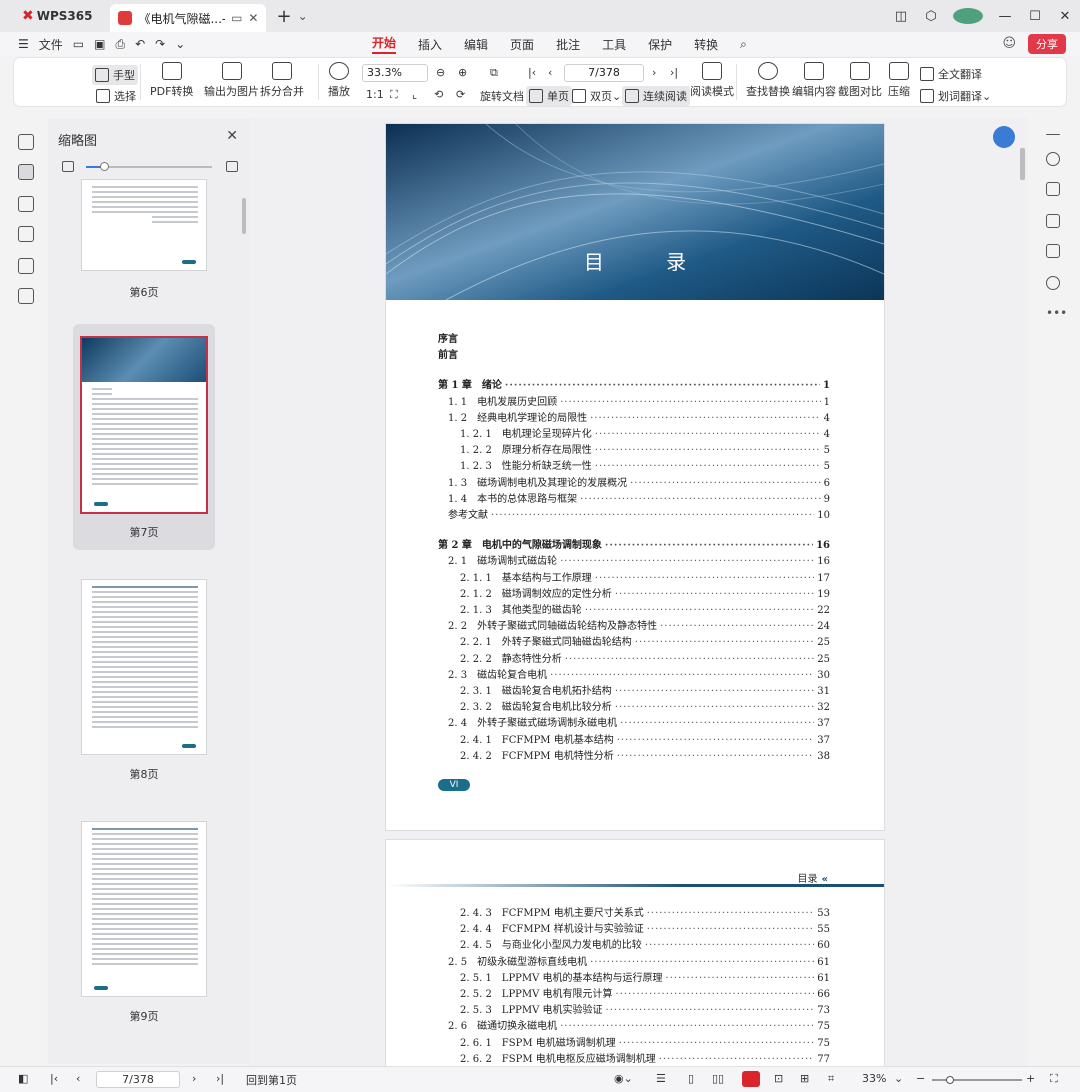  Describe the element at coordinates (522, 44) in the screenshot. I see `tab-page: 页面` at that location.